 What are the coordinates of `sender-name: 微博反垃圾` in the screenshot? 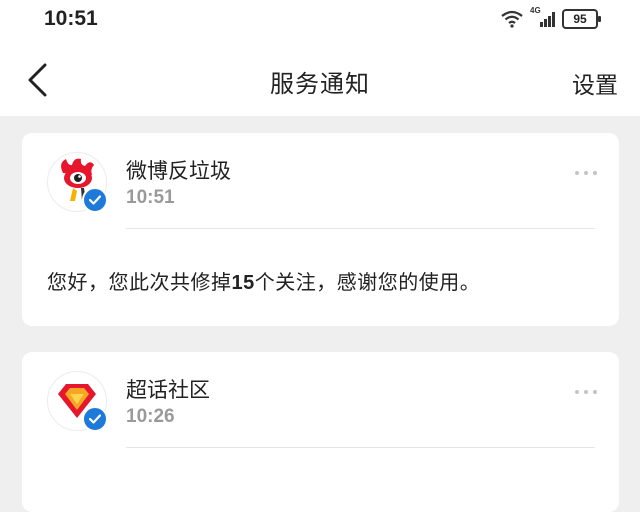 It's located at (178, 170).